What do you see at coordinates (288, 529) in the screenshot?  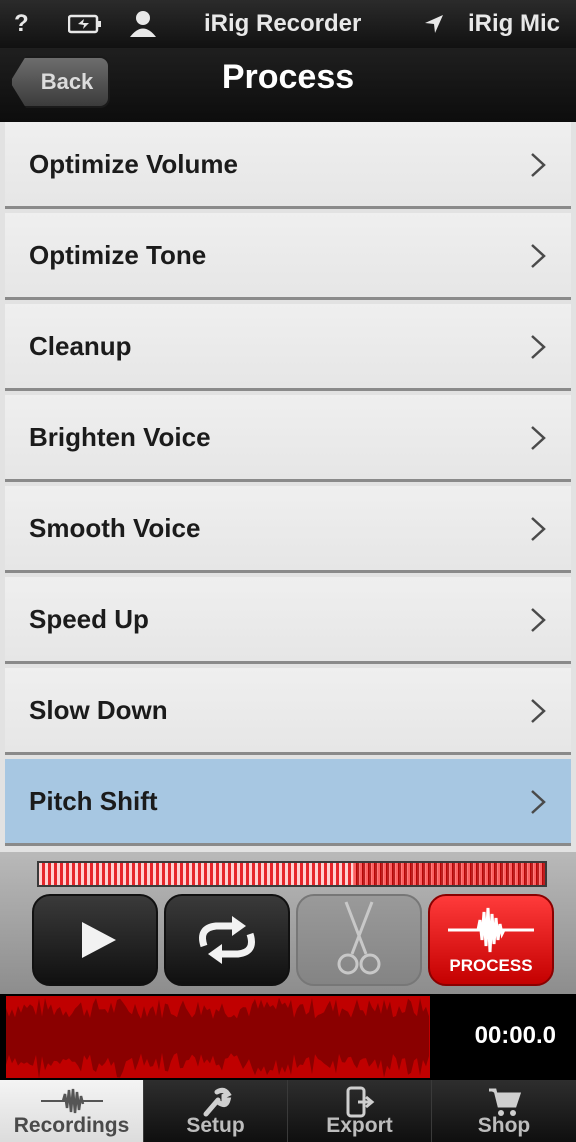 I see `menu-item-smooth-voice: Smooth Voice` at bounding box center [288, 529].